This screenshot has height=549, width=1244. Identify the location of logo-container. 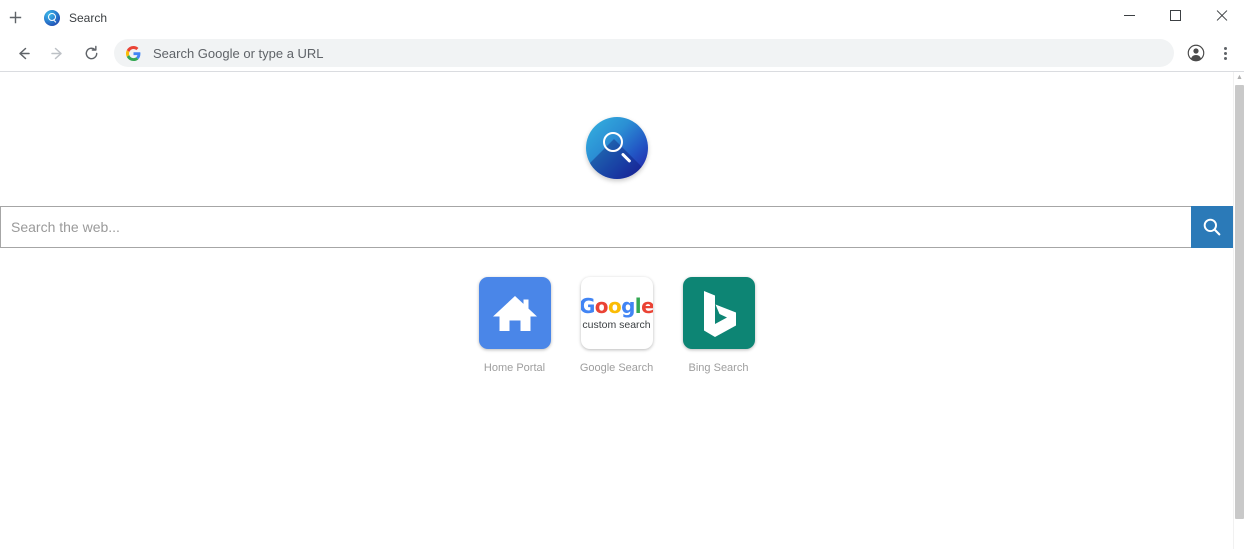
(616, 148).